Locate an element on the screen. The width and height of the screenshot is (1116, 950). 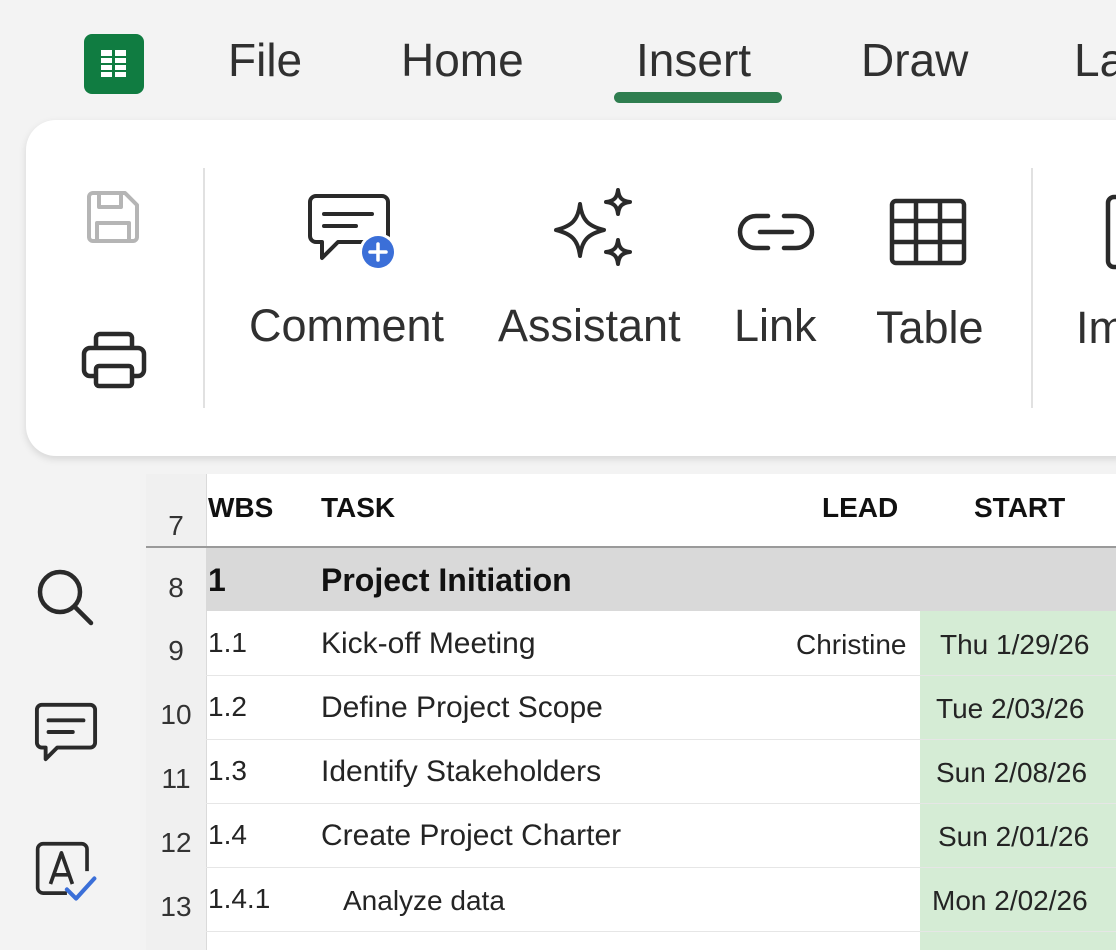
row-number: 7 is located at coordinates (176, 526).